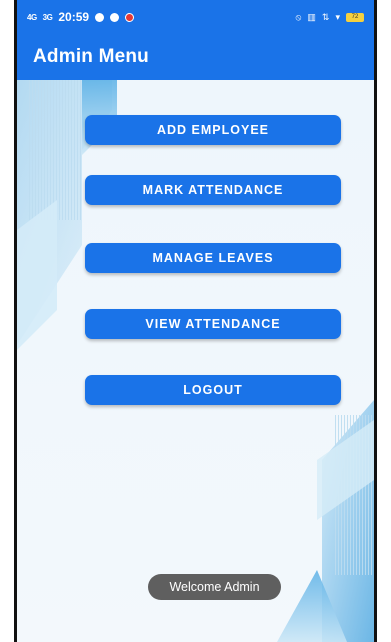  What do you see at coordinates (195, 57) in the screenshot?
I see `app-bar: Admin Menu` at bounding box center [195, 57].